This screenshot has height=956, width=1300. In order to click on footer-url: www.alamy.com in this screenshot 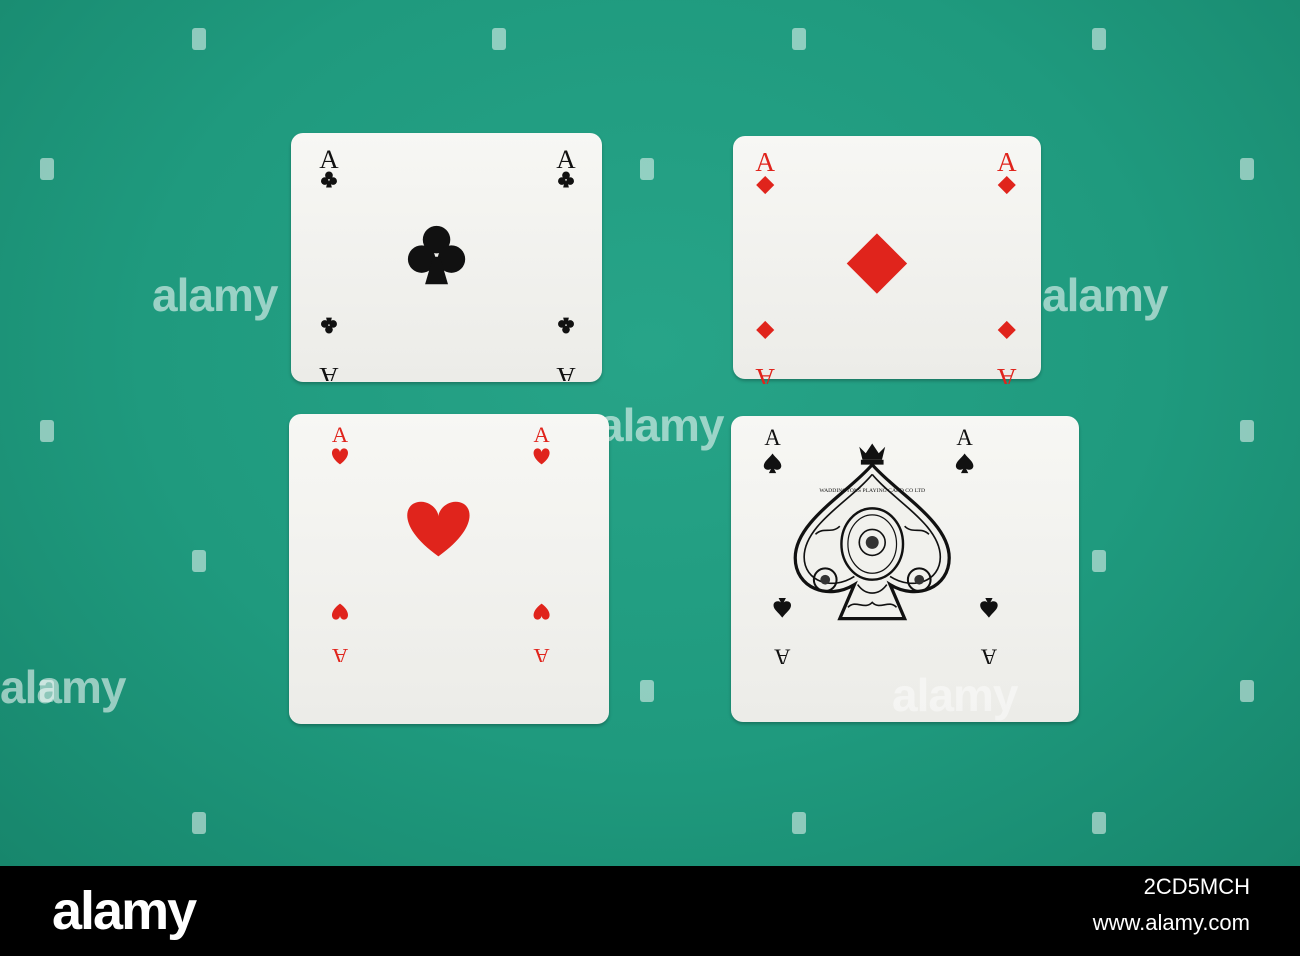, I will do `click(1171, 923)`.